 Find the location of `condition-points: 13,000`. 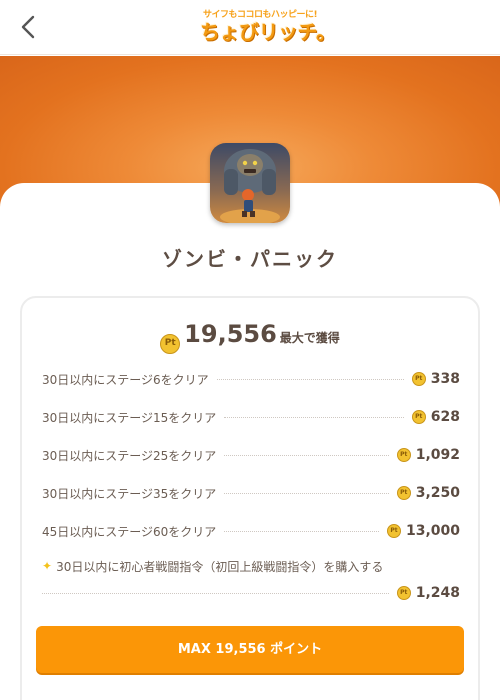

condition-points: 13,000 is located at coordinates (432, 531).